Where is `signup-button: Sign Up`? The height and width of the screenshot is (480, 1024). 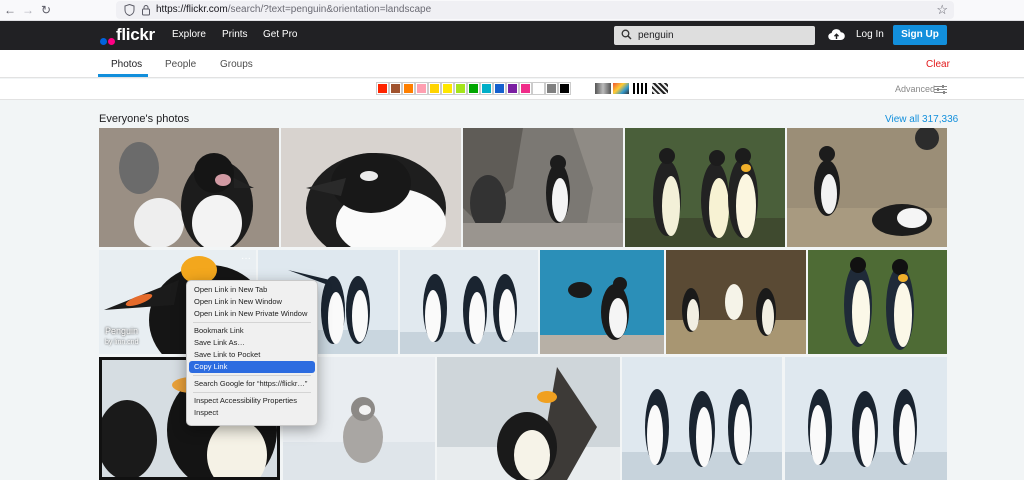
signup-button: Sign Up is located at coordinates (920, 35).